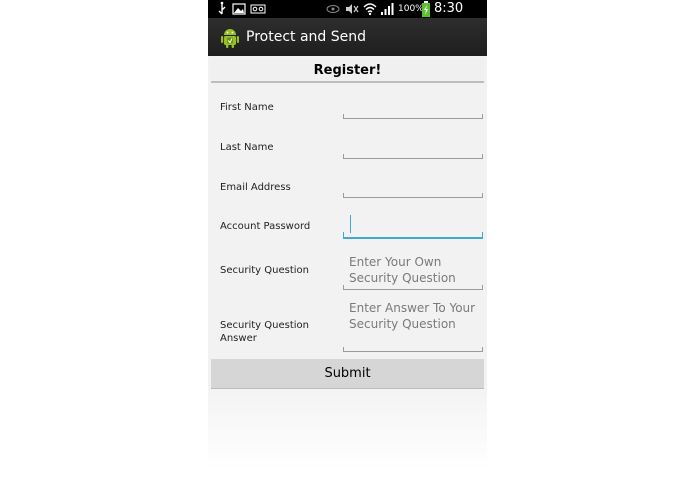 This screenshot has width=695, height=494. I want to click on security-answer-field-container, so click(413, 325).